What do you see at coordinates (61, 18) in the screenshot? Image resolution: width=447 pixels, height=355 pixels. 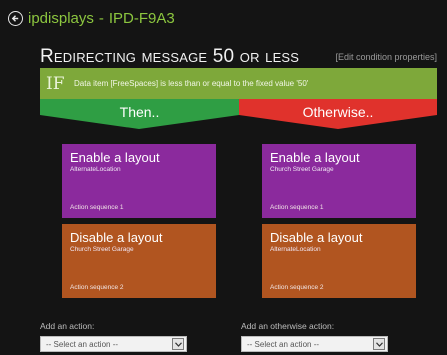 I see `app-name: ipdisplays` at bounding box center [61, 18].